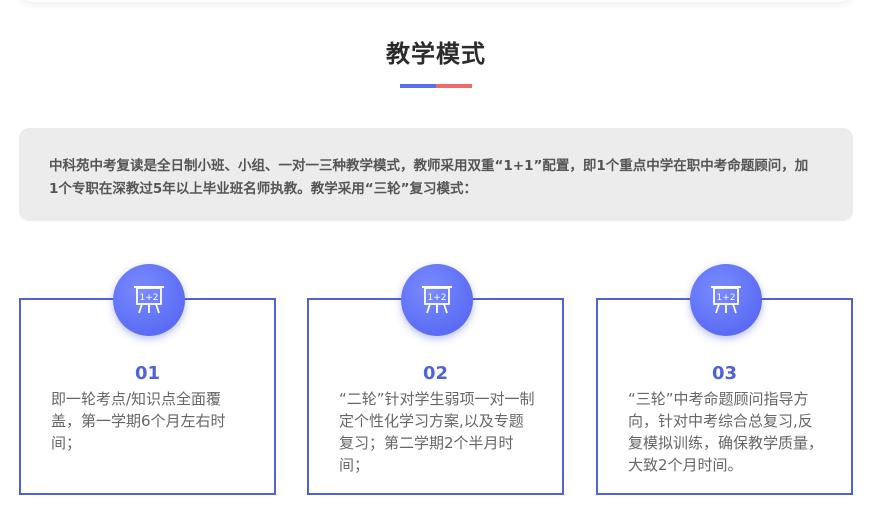 The height and width of the screenshot is (520, 872). What do you see at coordinates (436, 54) in the screenshot?
I see `section-title: 教学模式` at bounding box center [436, 54].